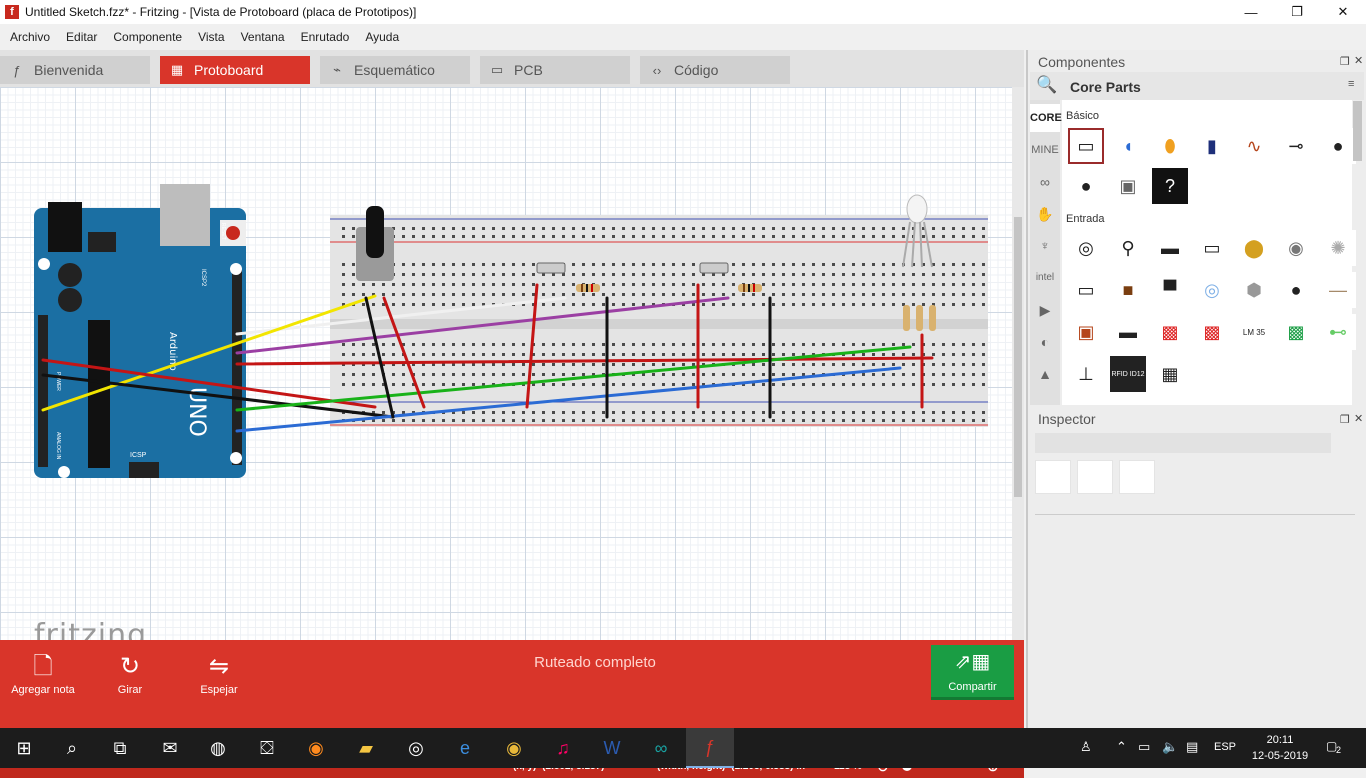  I want to click on part-transistor-npn: ●, so click(1086, 186).